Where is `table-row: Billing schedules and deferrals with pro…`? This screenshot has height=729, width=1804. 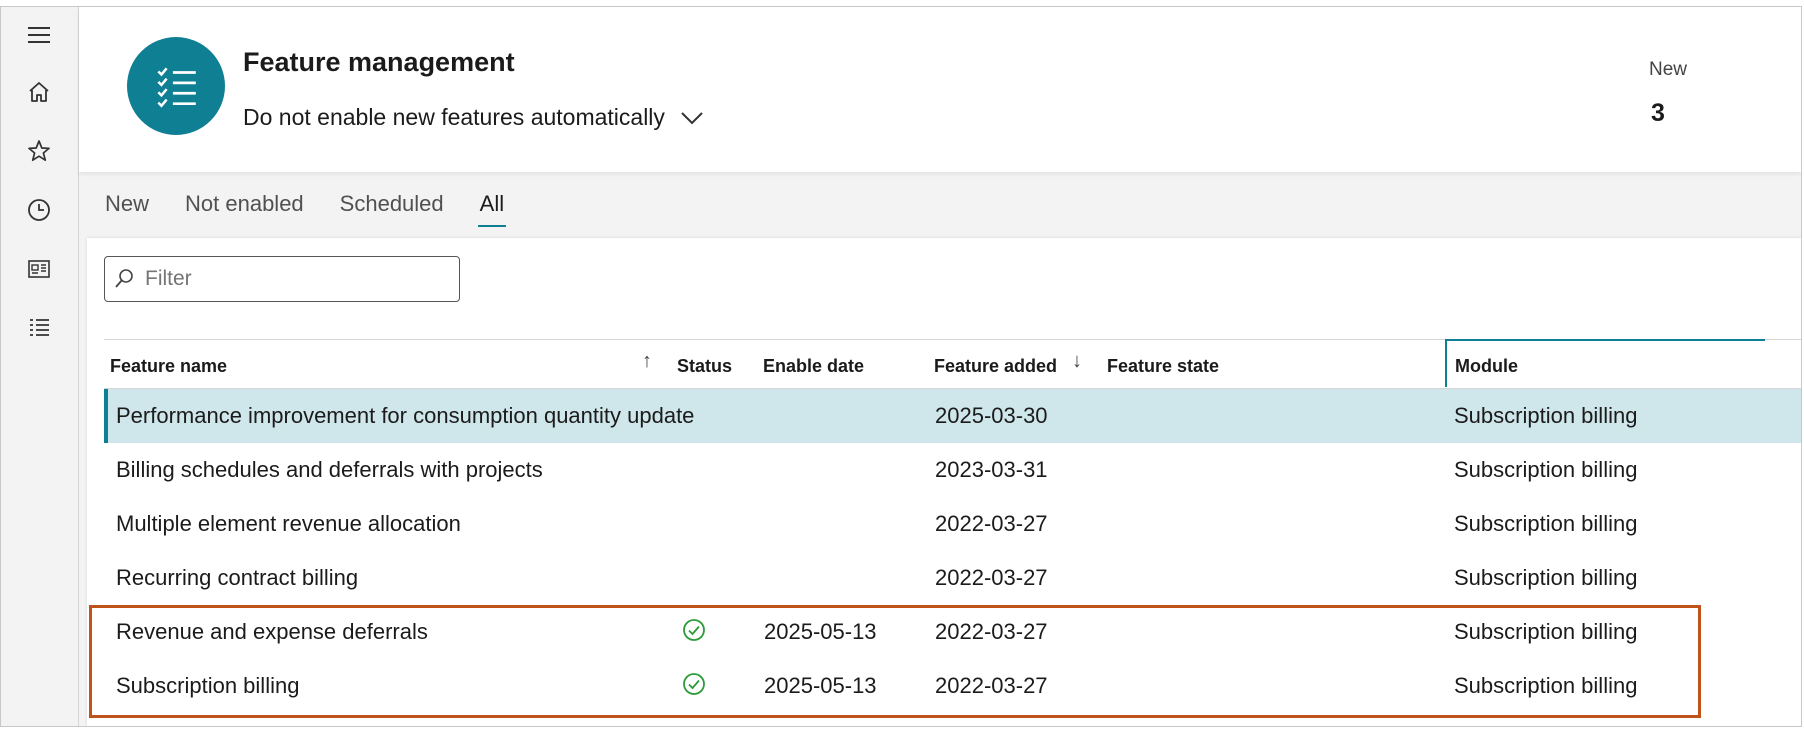 table-row: Billing schedules and deferrals with pro… is located at coordinates (952, 470).